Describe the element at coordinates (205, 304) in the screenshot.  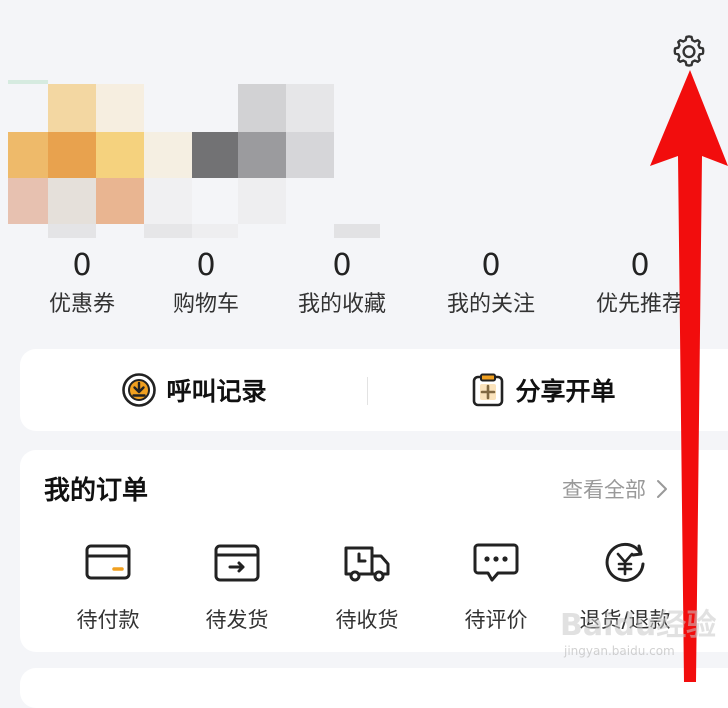
I see `stat-label: 购物车` at that location.